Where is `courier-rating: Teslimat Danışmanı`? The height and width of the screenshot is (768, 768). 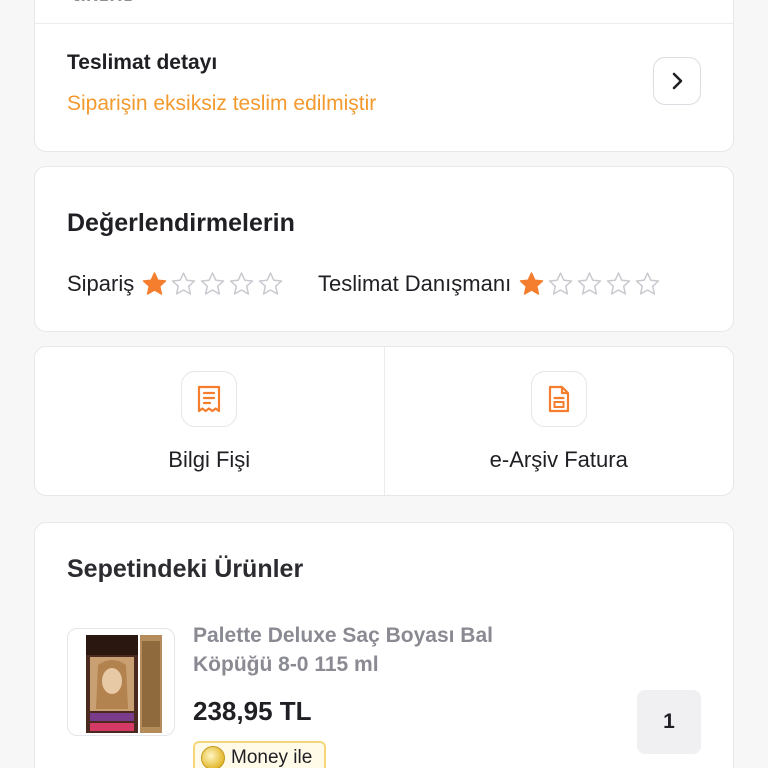
courier-rating: Teslimat Danışmanı is located at coordinates (490, 284).